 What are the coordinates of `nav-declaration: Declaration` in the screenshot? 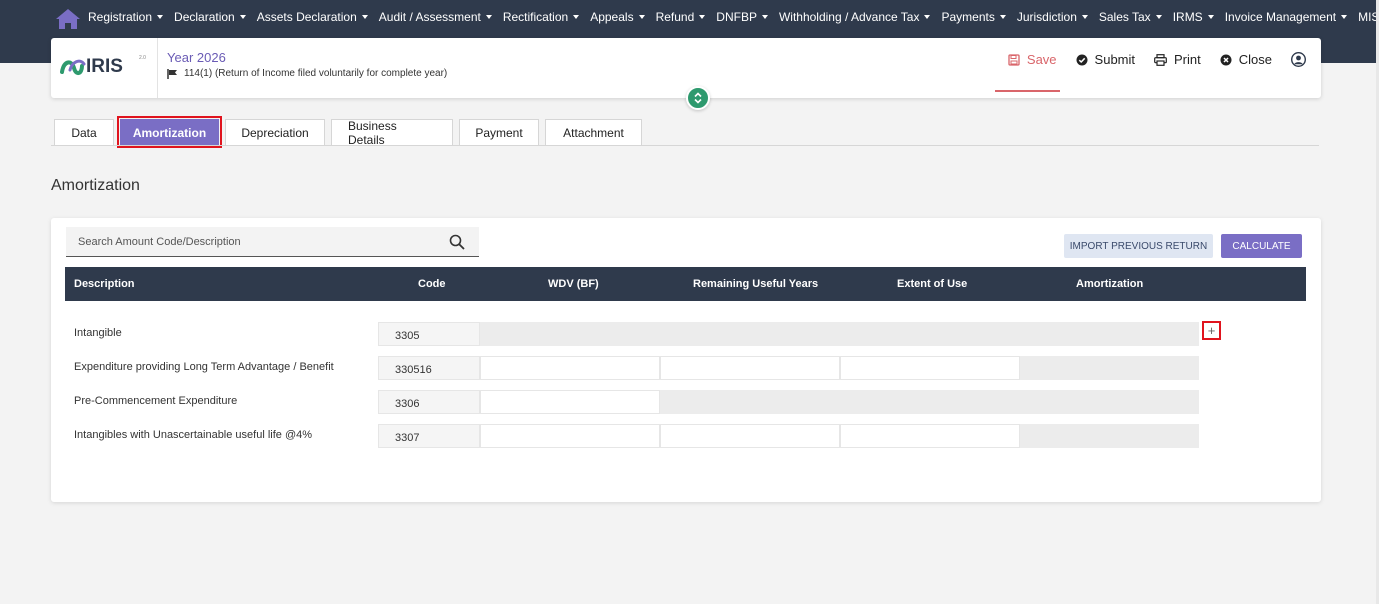 It's located at (210, 17).